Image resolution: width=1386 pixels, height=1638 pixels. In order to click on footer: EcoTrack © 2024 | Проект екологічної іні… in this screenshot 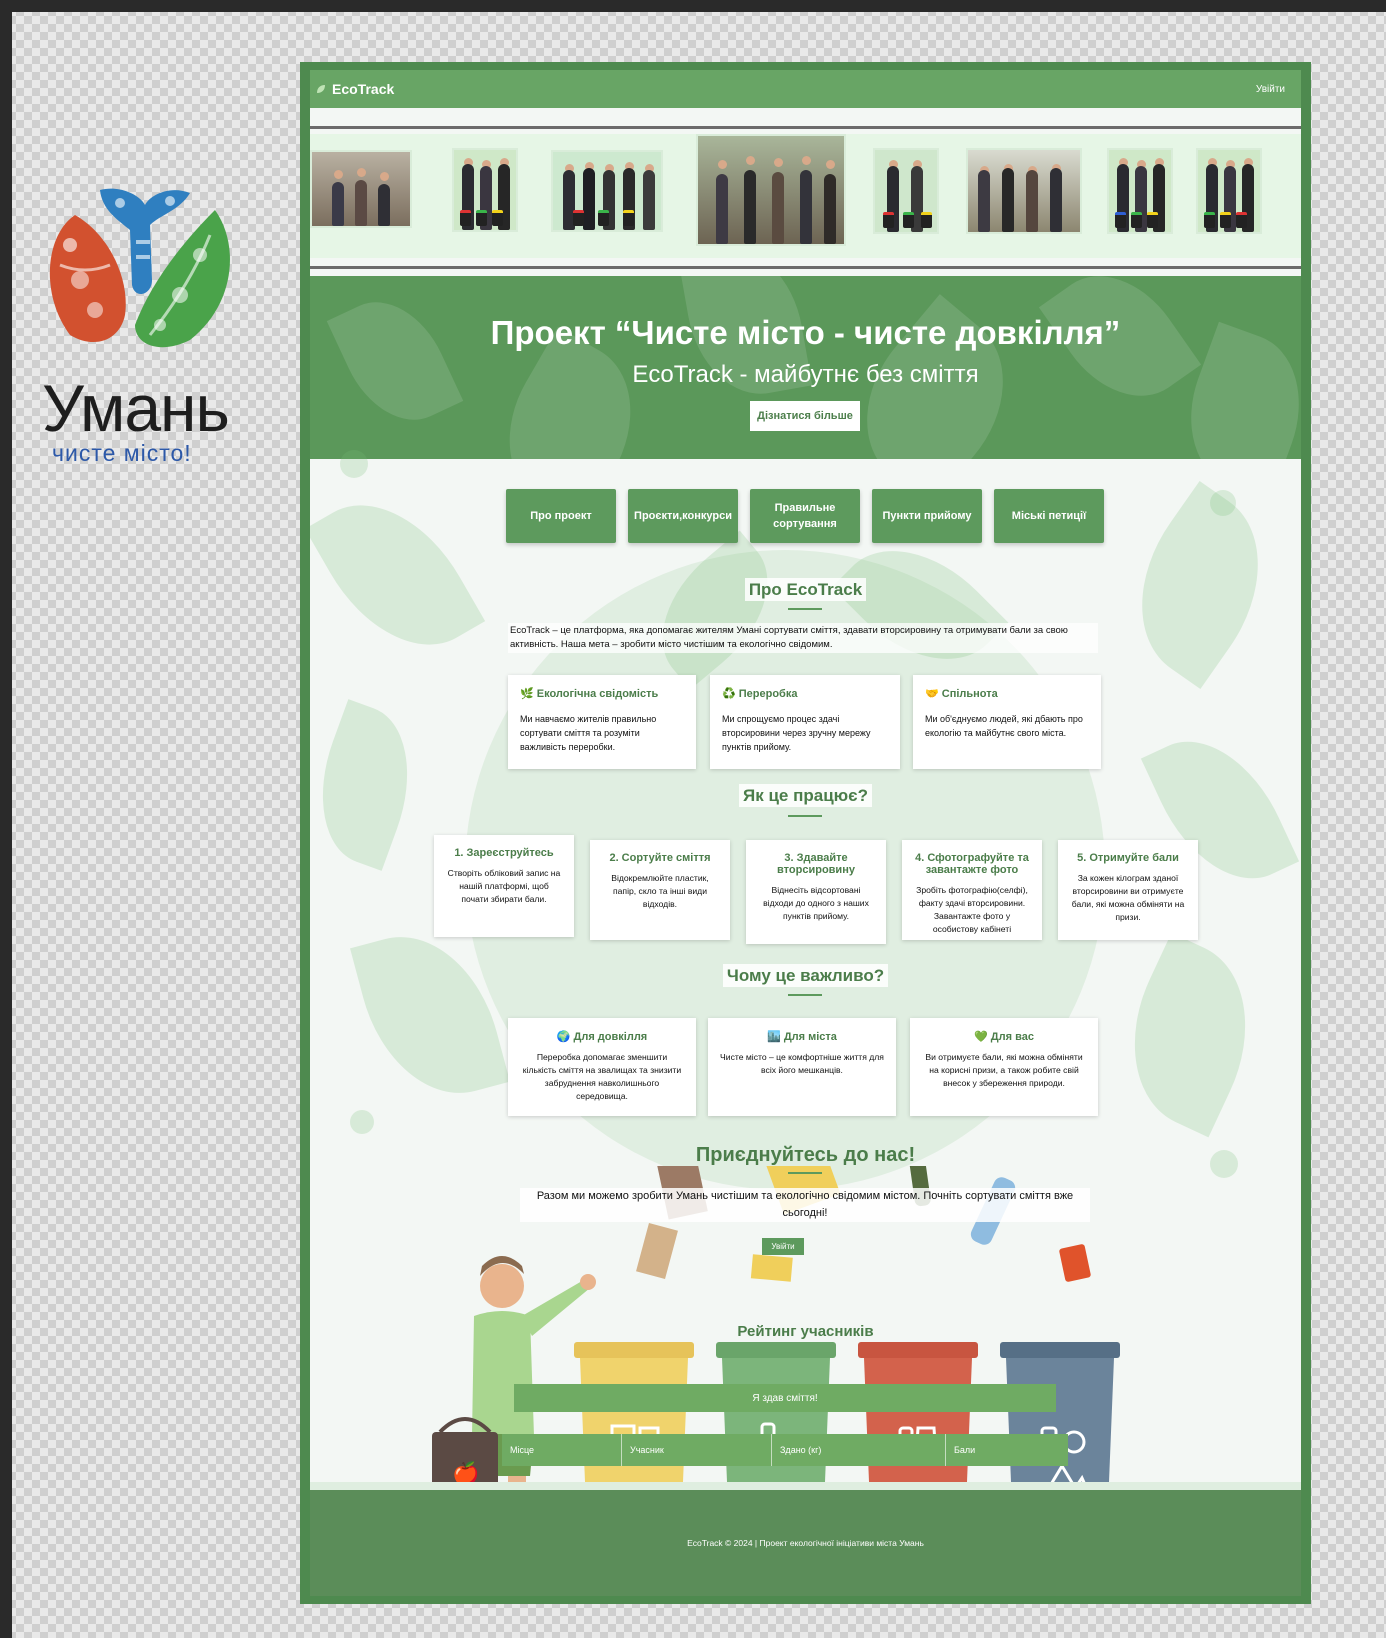, I will do `click(805, 1543)`.